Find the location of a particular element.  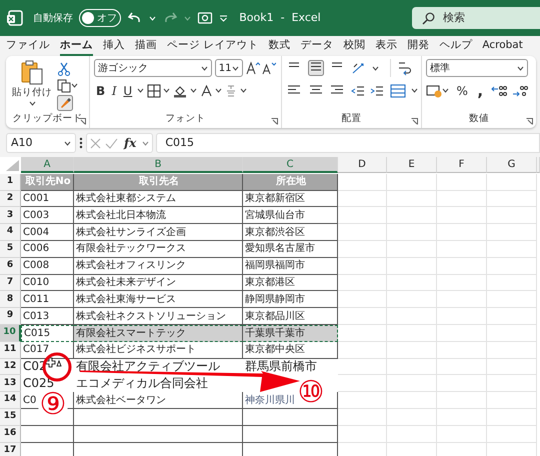

paste-button: 貼り付け is located at coordinates (32, 80).